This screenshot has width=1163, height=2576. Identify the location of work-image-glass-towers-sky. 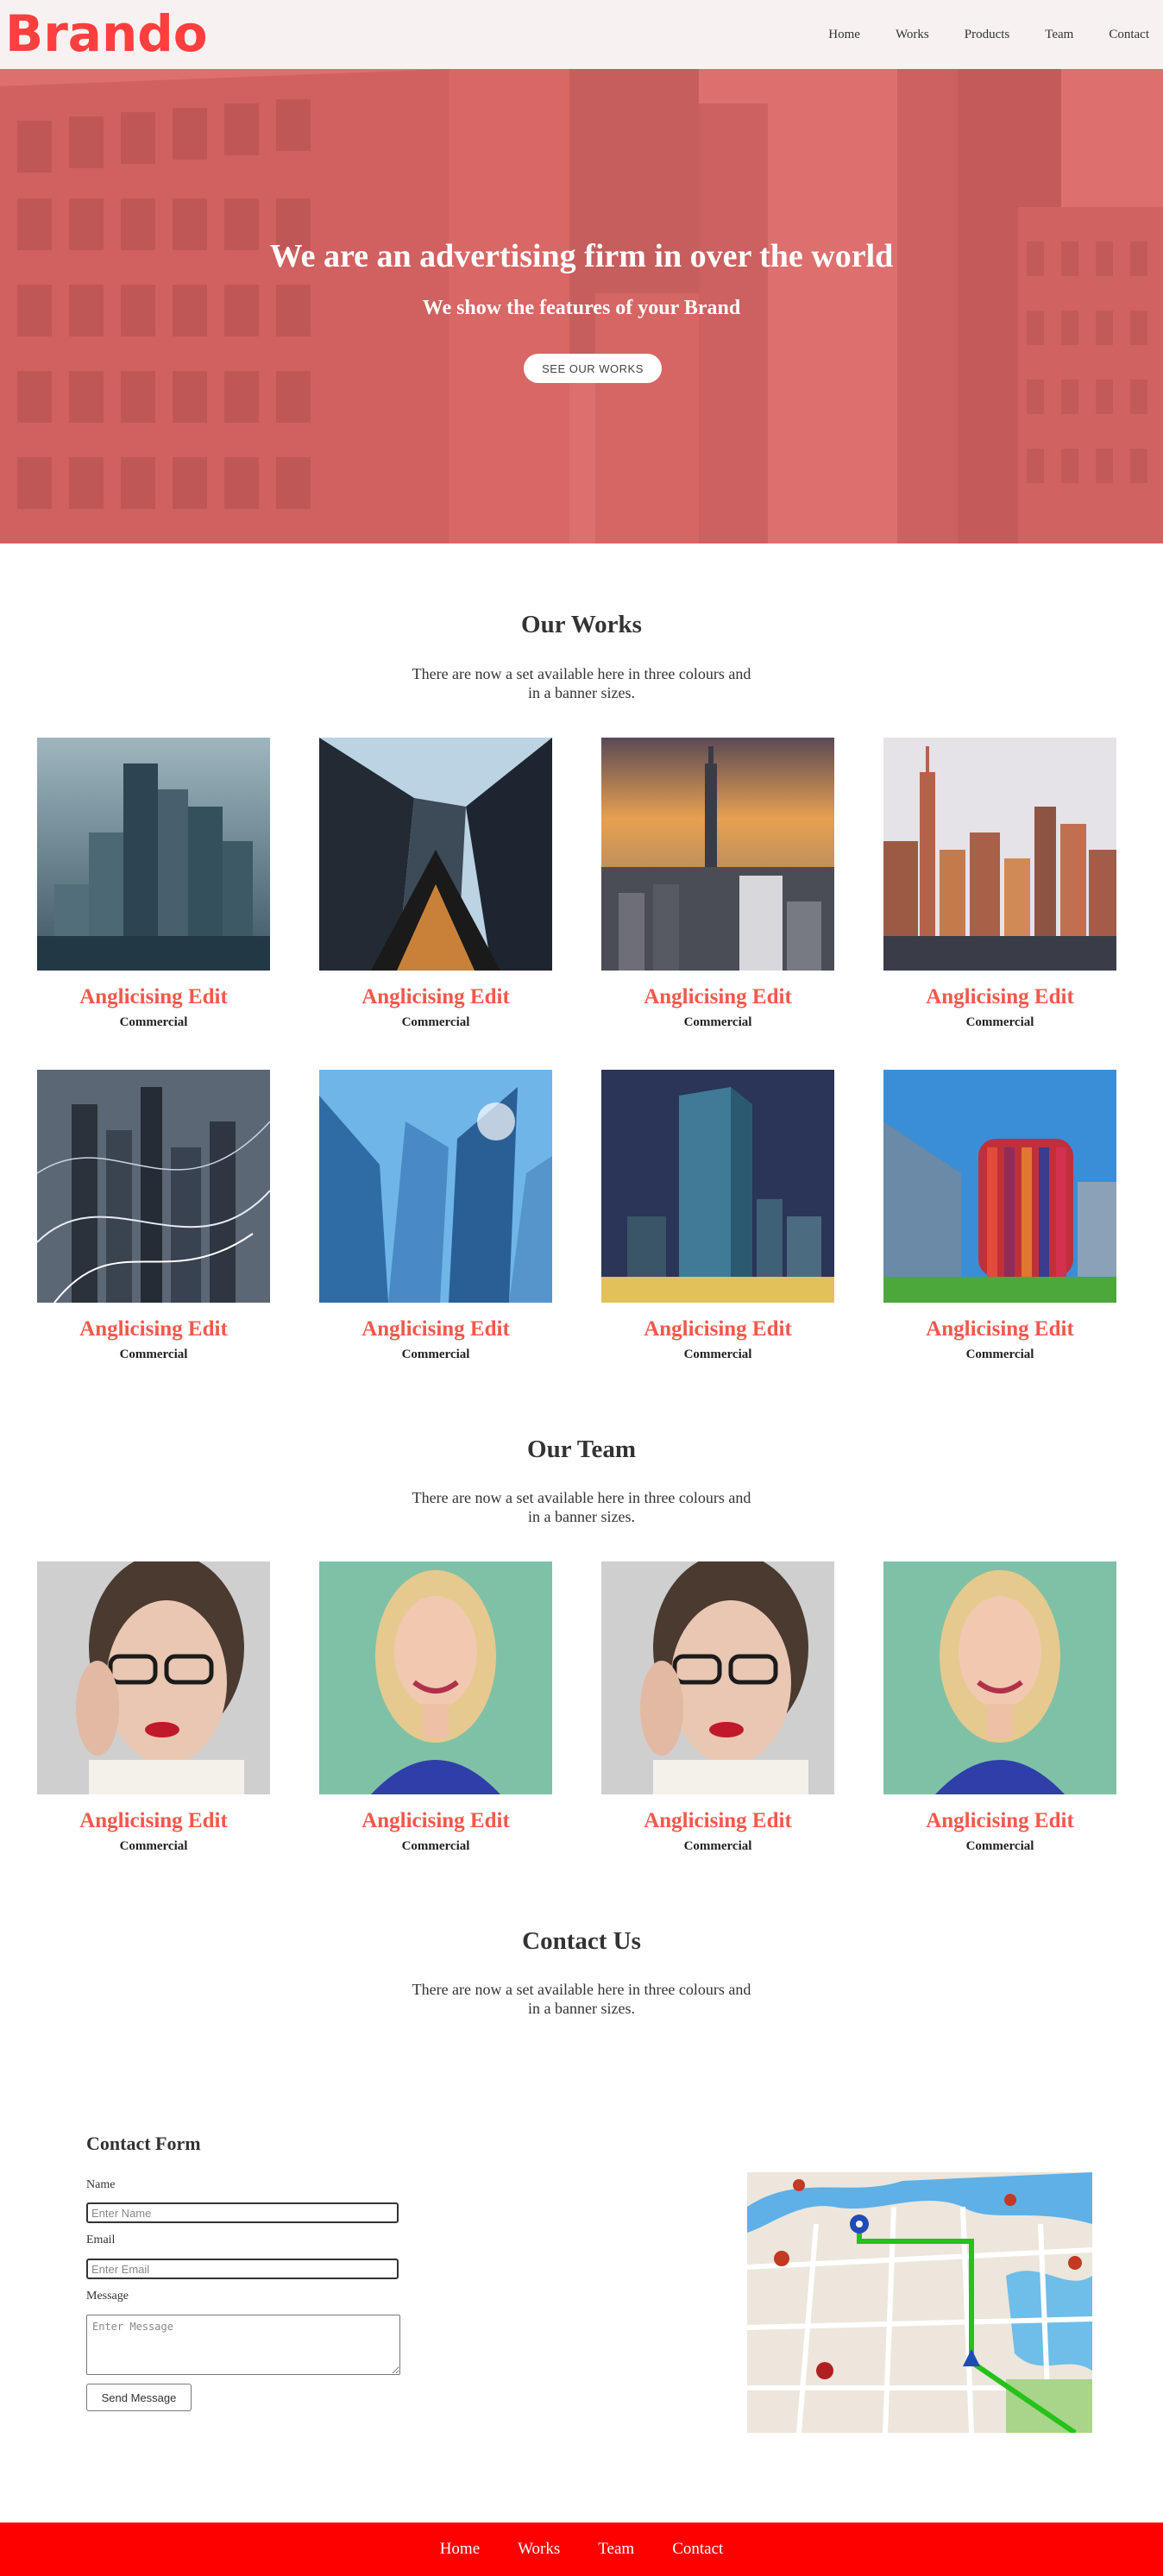
(436, 1186).